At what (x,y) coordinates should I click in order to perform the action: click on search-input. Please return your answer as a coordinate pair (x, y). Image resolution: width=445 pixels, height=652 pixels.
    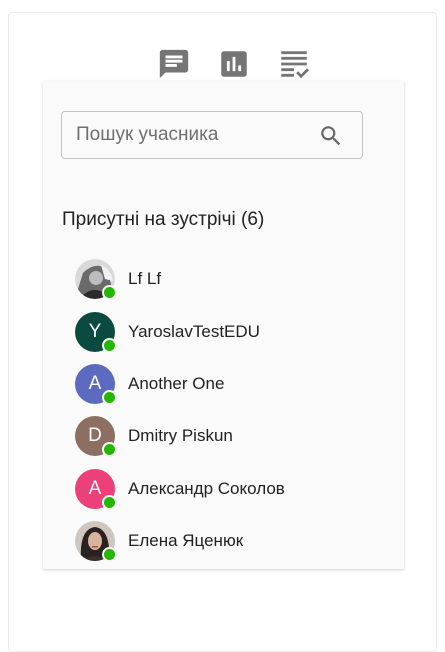
    Looking at the image, I should click on (196, 135).